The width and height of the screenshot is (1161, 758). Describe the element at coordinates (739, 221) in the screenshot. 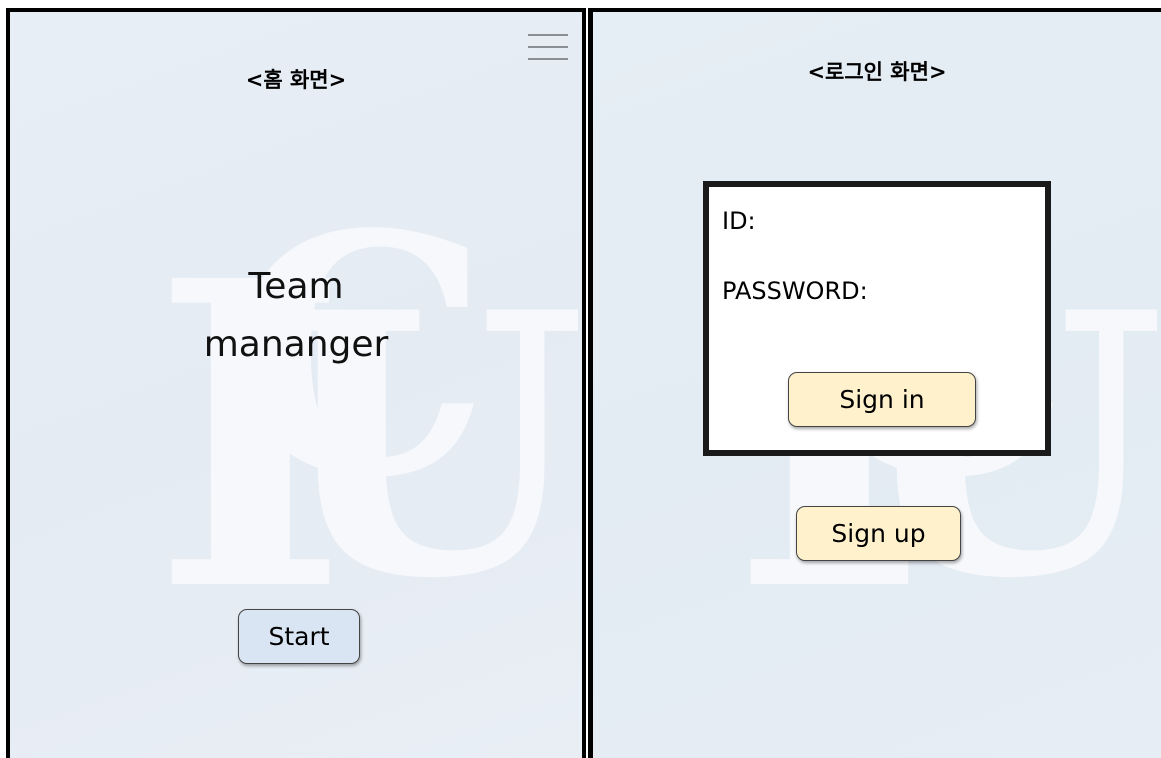

I see `id-field-label: ID:` at that location.